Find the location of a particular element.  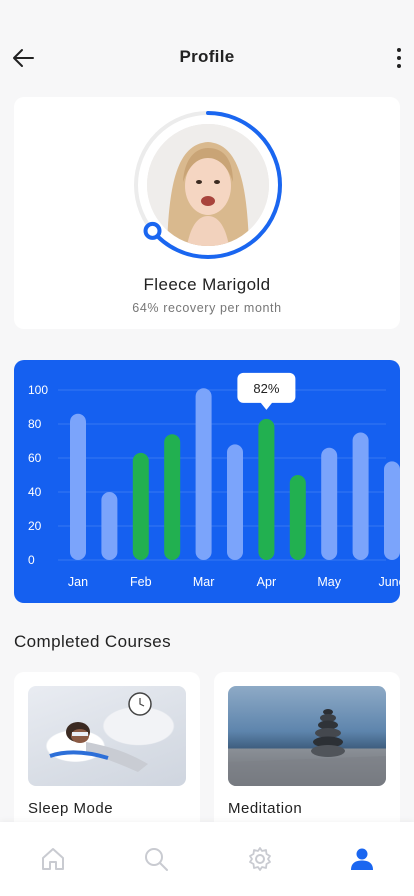

course-label: Meditation is located at coordinates (265, 808).